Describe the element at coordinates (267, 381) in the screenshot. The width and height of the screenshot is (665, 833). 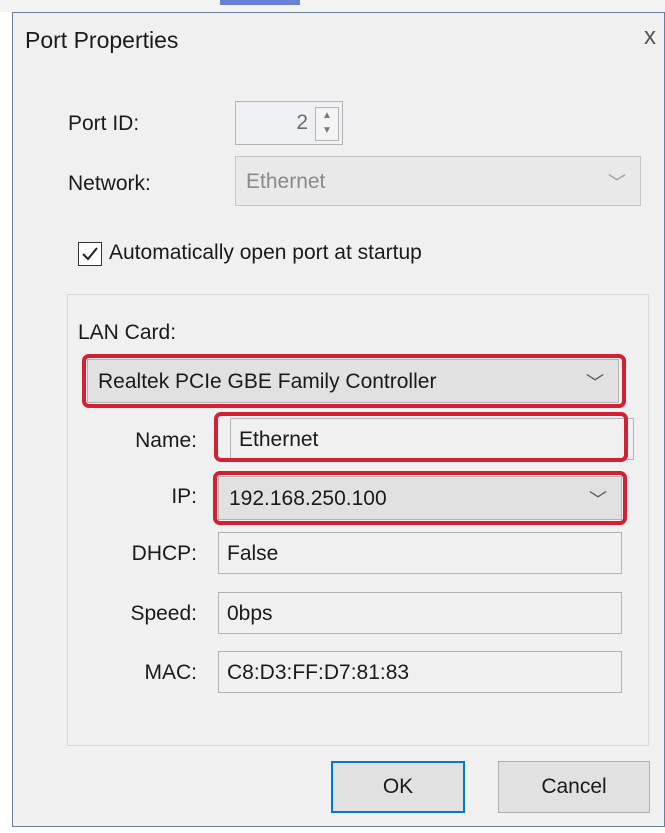
I see `lan-card-value: Realtek PCIe GBE Family Controller` at that location.